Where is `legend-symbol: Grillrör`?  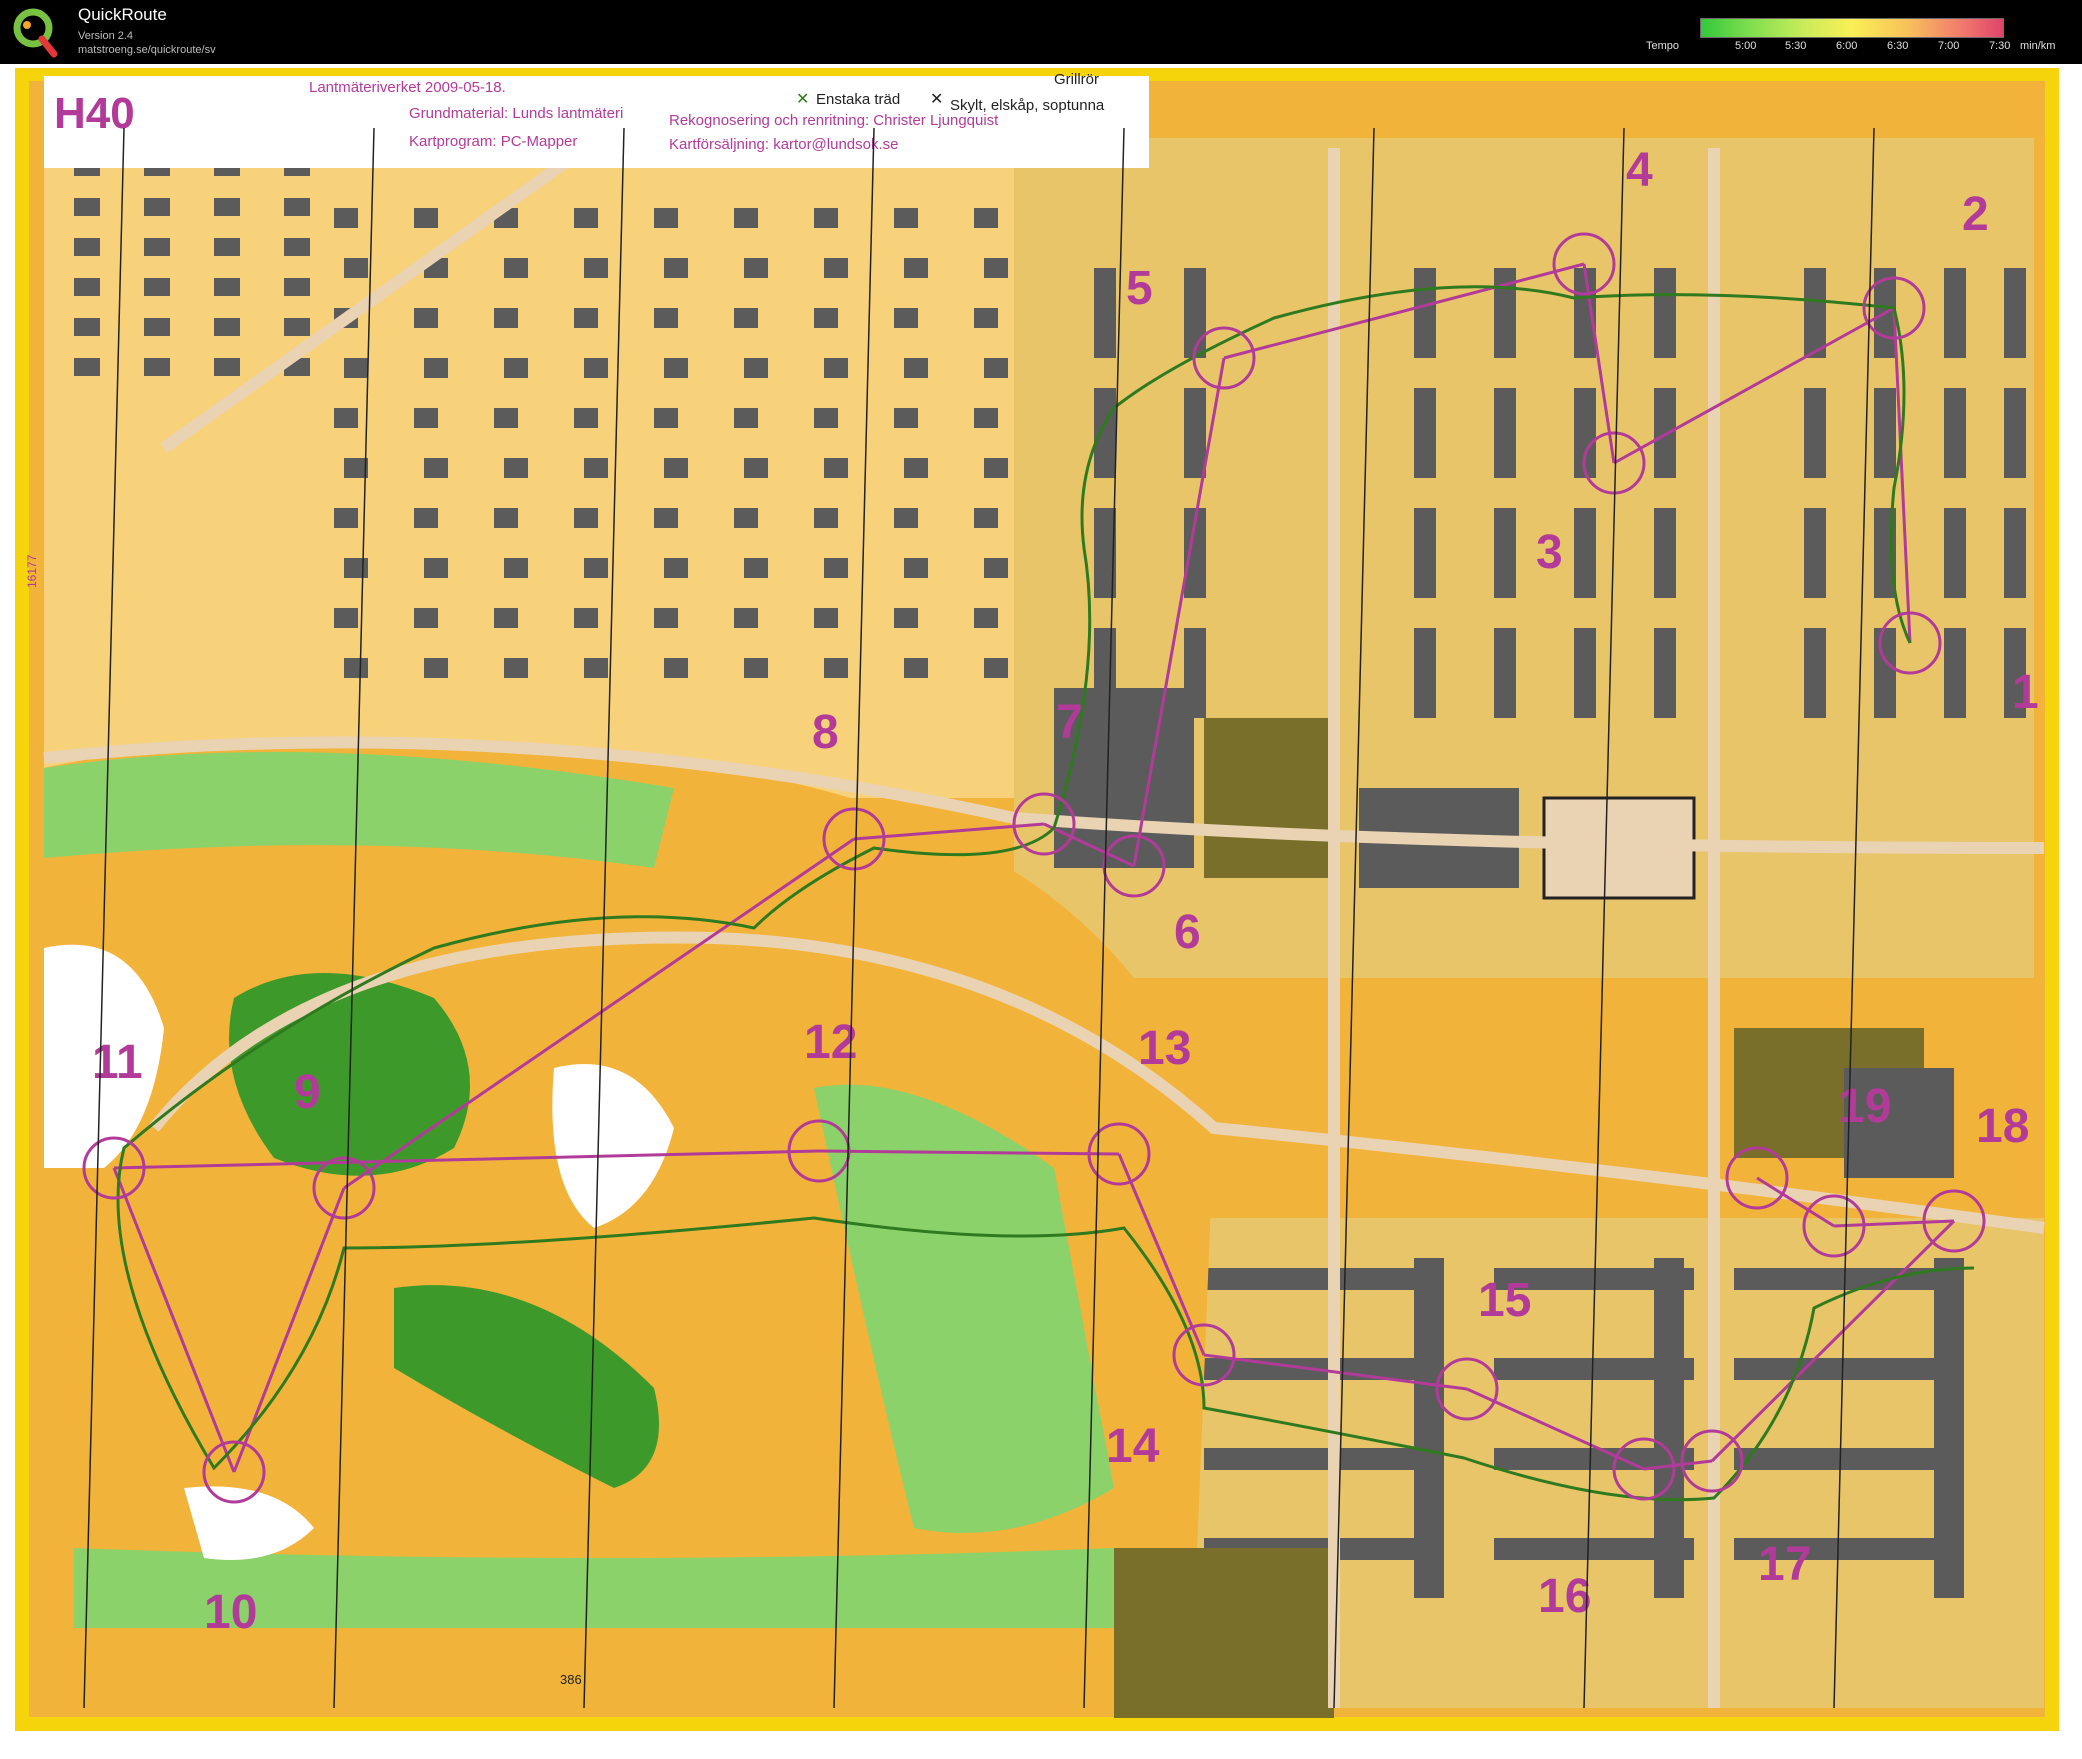 legend-symbol: Grillrör is located at coordinates (1076, 79).